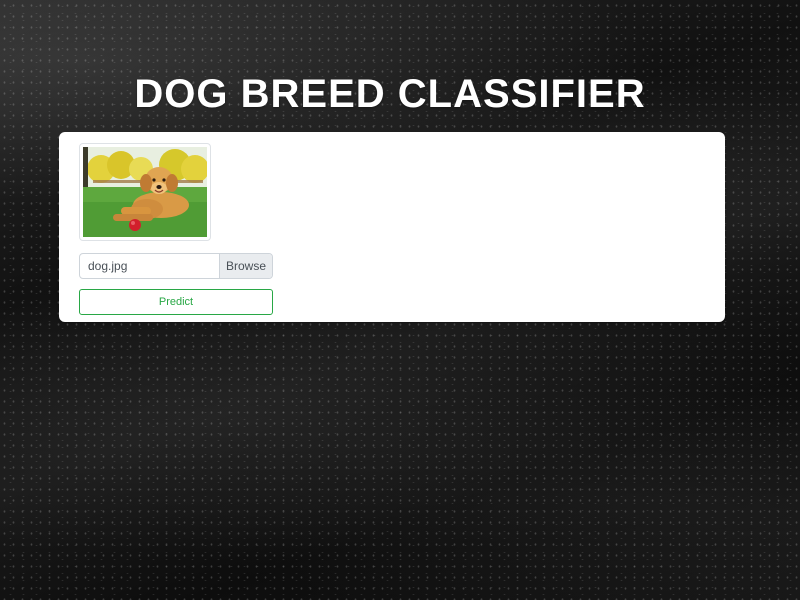  I want to click on file-upload-input: dog.jpg Browse, so click(176, 266).